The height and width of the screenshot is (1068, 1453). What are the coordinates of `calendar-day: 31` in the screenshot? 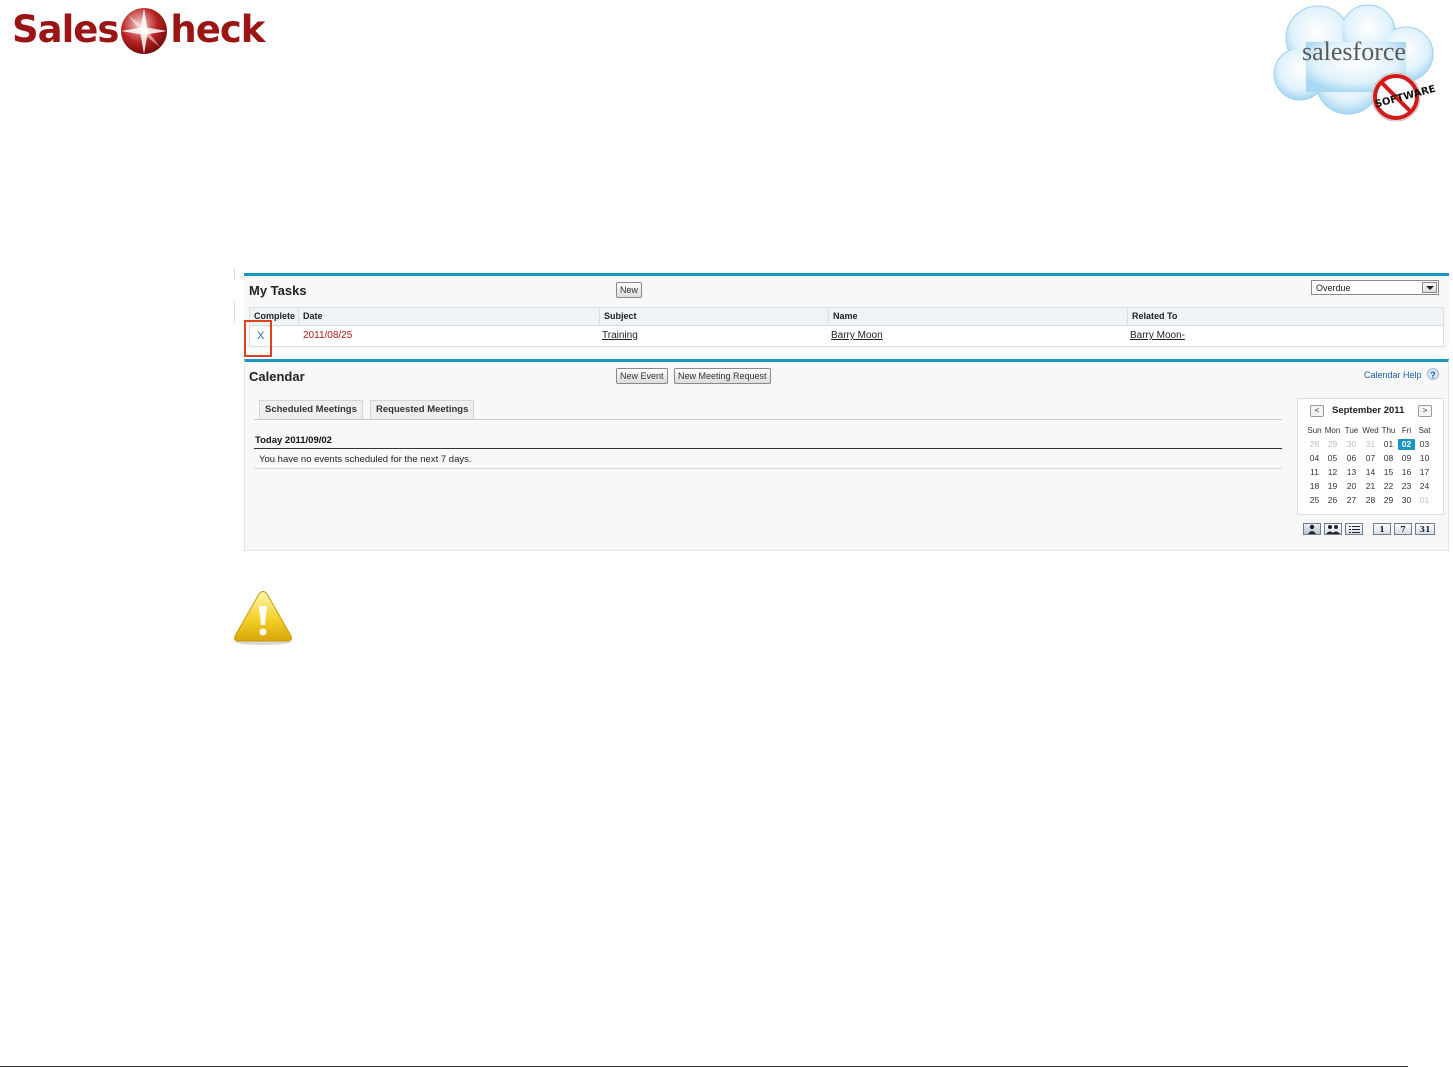 It's located at (1370, 444).